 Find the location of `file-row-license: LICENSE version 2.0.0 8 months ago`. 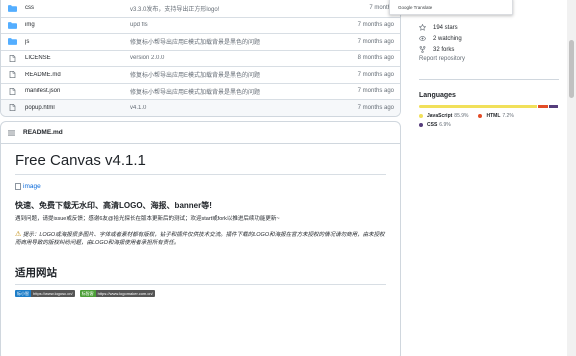

file-row-license: LICENSE version 2.0.0 8 months ago is located at coordinates (200, 58).